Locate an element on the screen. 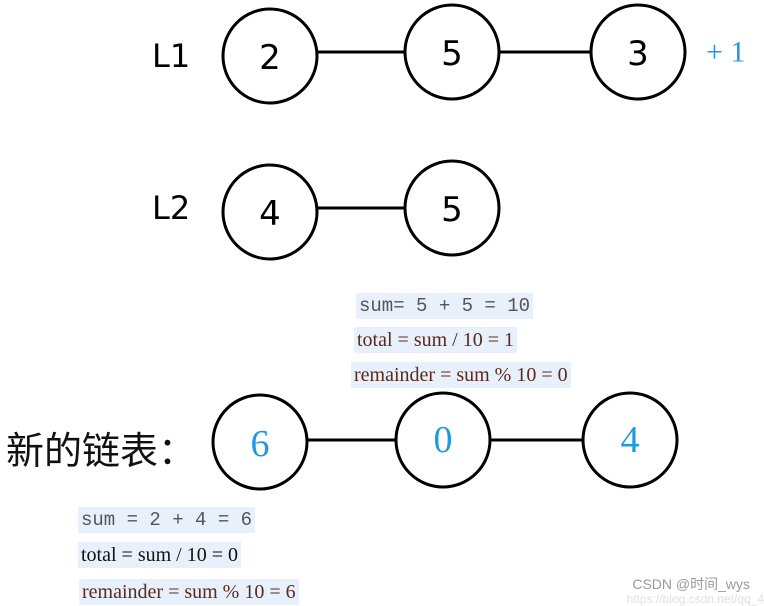 This screenshot has width=764, height=606. watermark-url: https://blog.csdn.net/qq_4 is located at coordinates (695, 599).